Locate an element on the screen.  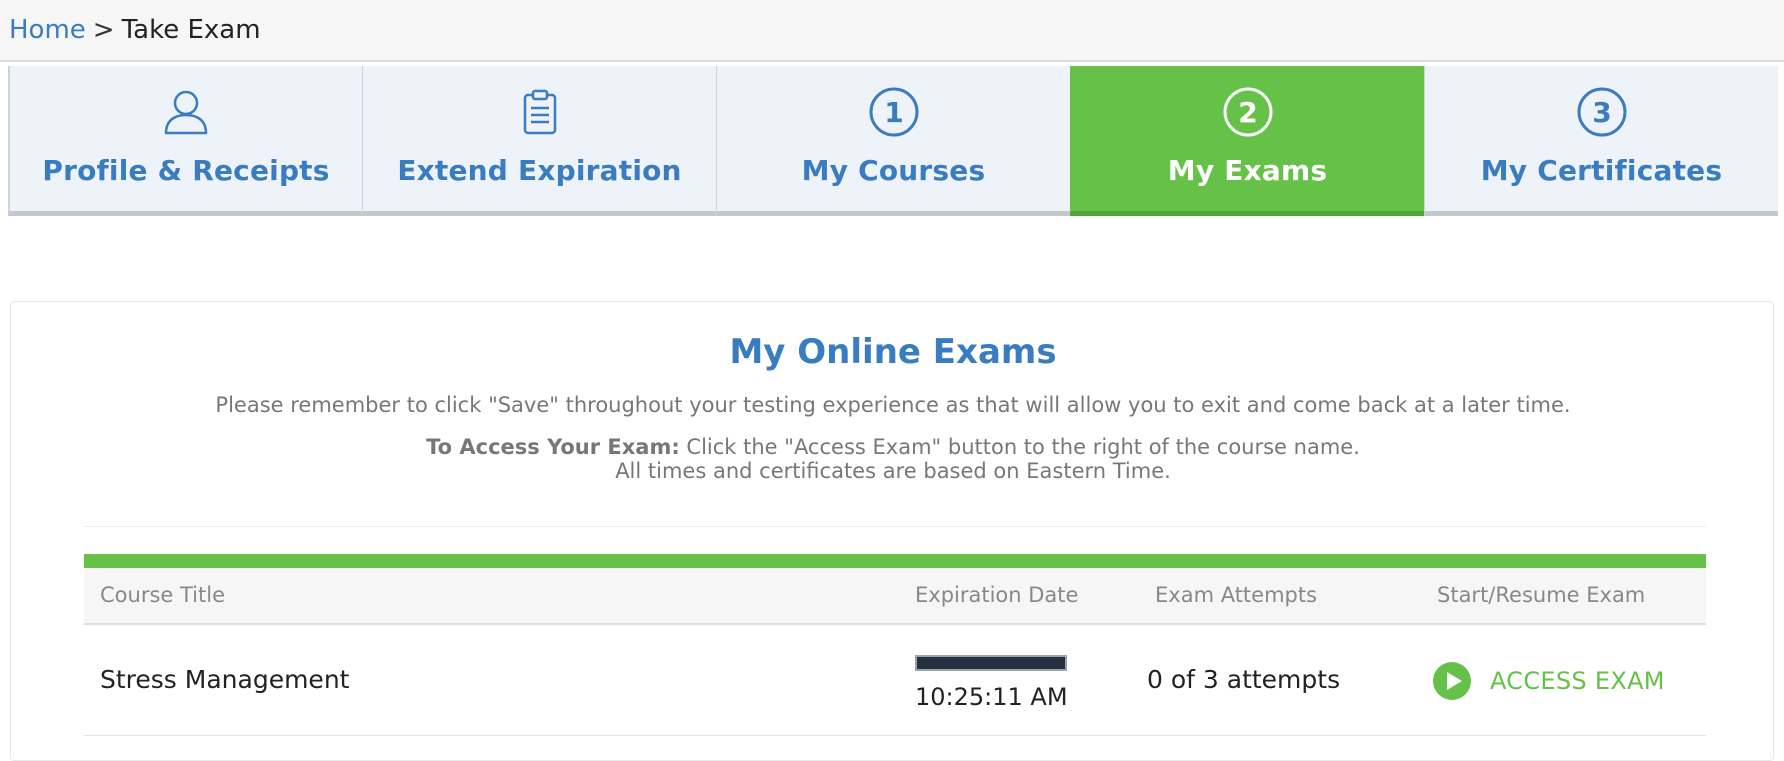
breadcrumb-current: Take Exam is located at coordinates (191, 30).